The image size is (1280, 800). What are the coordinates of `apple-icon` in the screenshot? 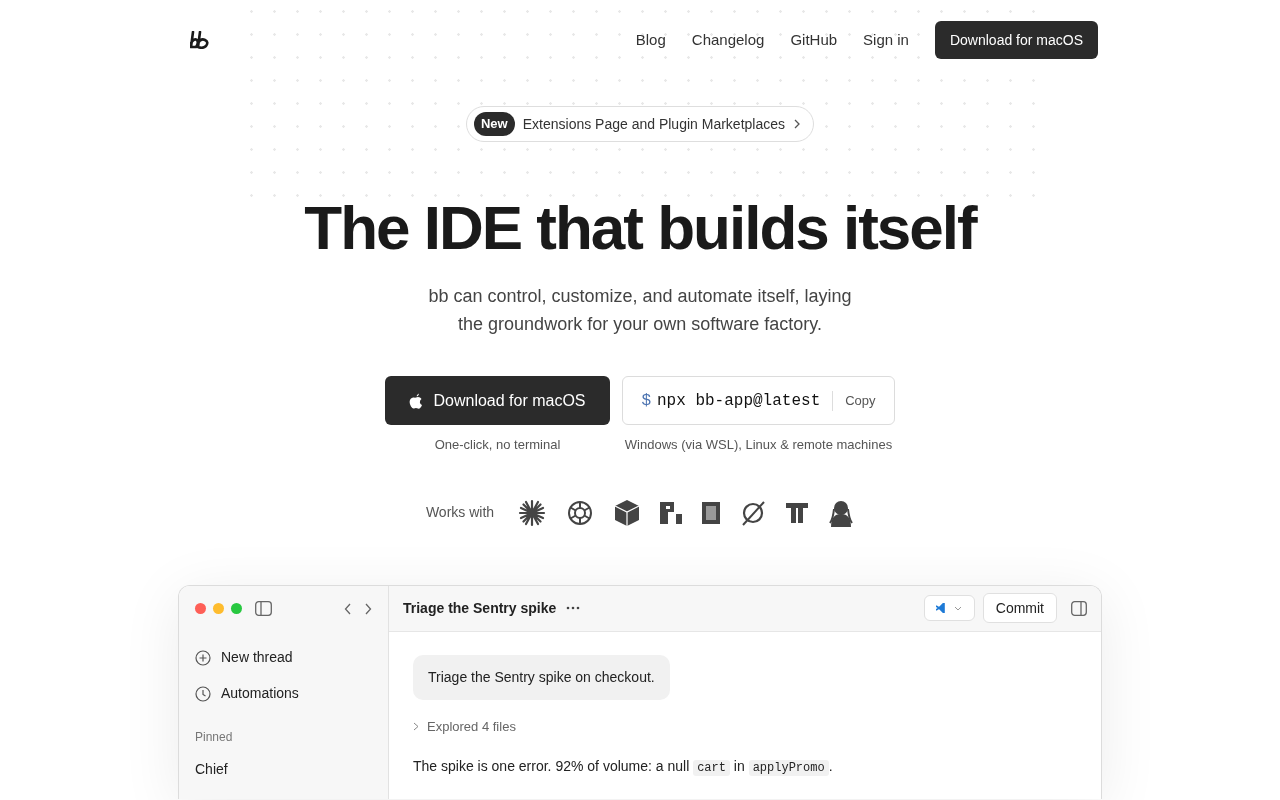 It's located at (416, 400).